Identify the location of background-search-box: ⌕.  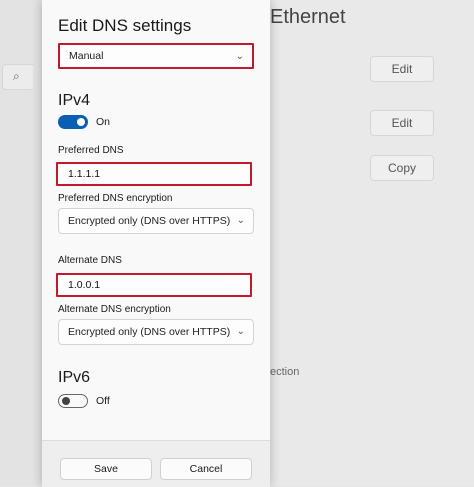
(17, 77).